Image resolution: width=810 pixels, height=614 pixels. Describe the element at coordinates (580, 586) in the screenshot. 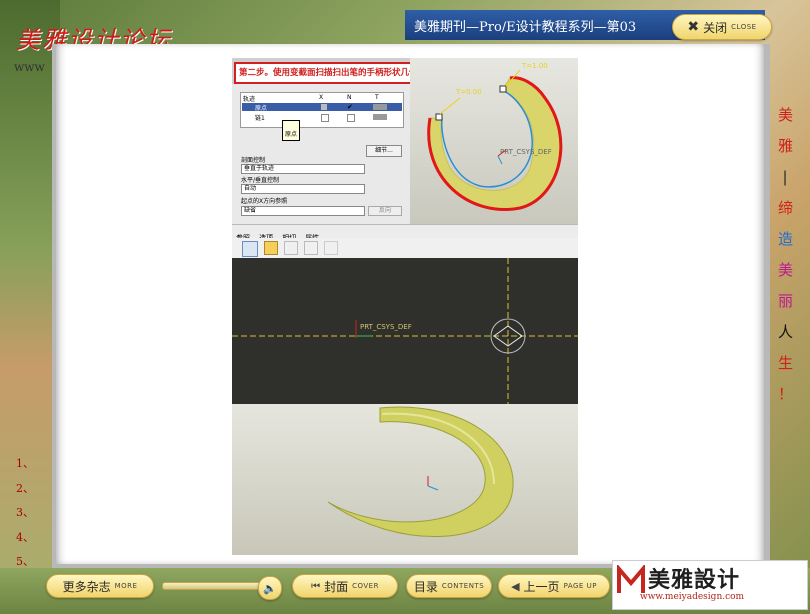

I see `page-up-sub-label: PAGE UP` at that location.